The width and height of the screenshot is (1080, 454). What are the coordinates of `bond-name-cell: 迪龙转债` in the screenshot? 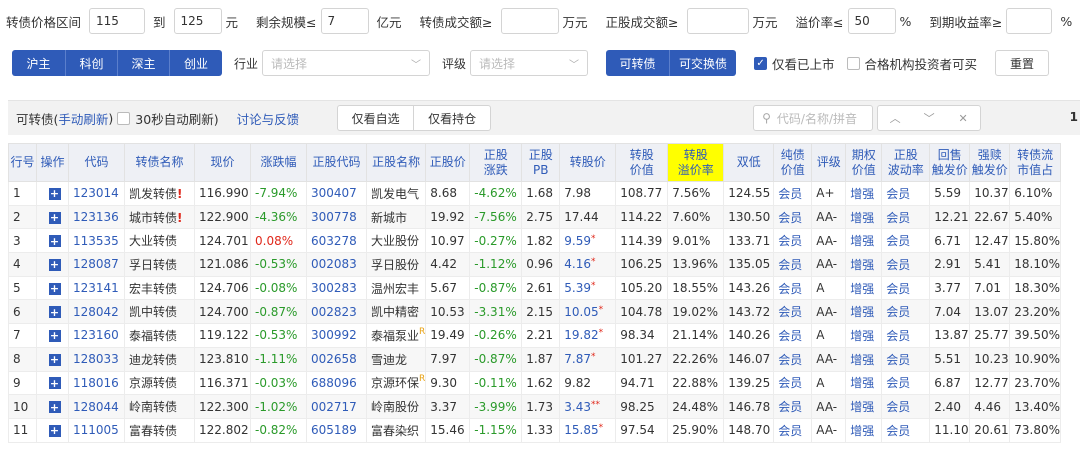 It's located at (159, 359).